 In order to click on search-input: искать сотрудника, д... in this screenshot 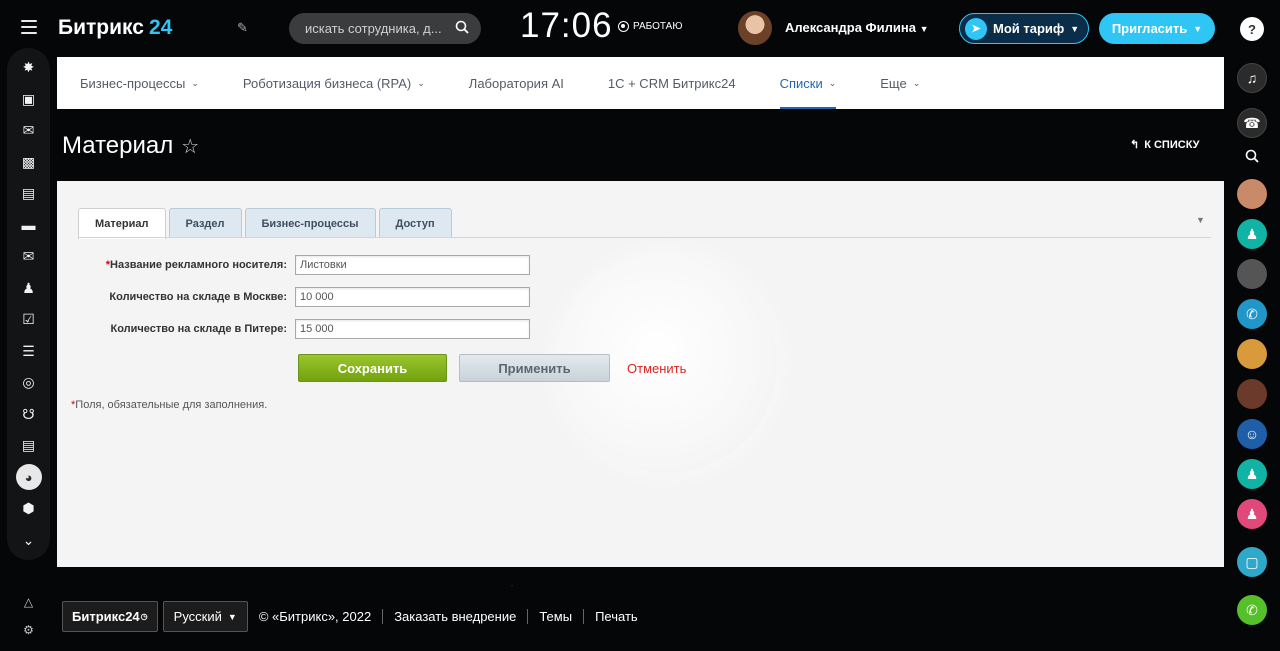, I will do `click(385, 28)`.